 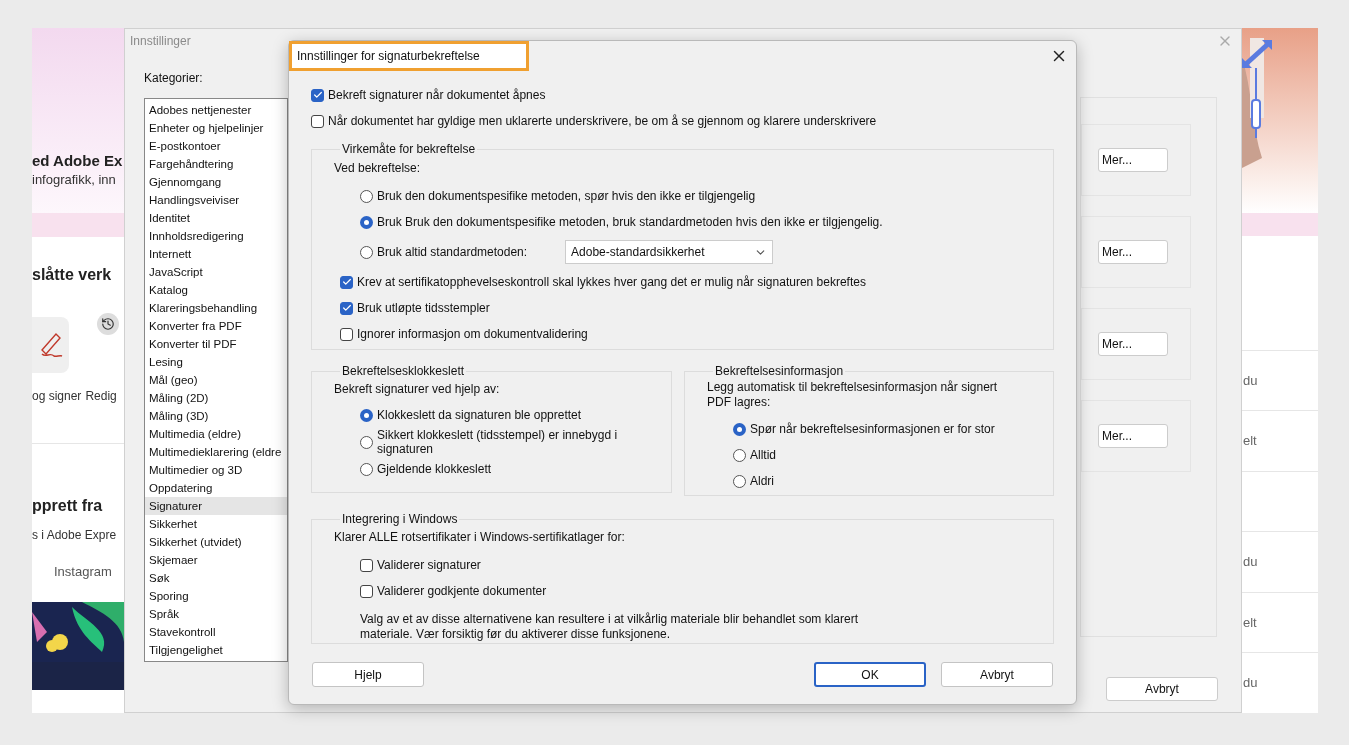 I want to click on category-item: Katalog, so click(x=216, y=290).